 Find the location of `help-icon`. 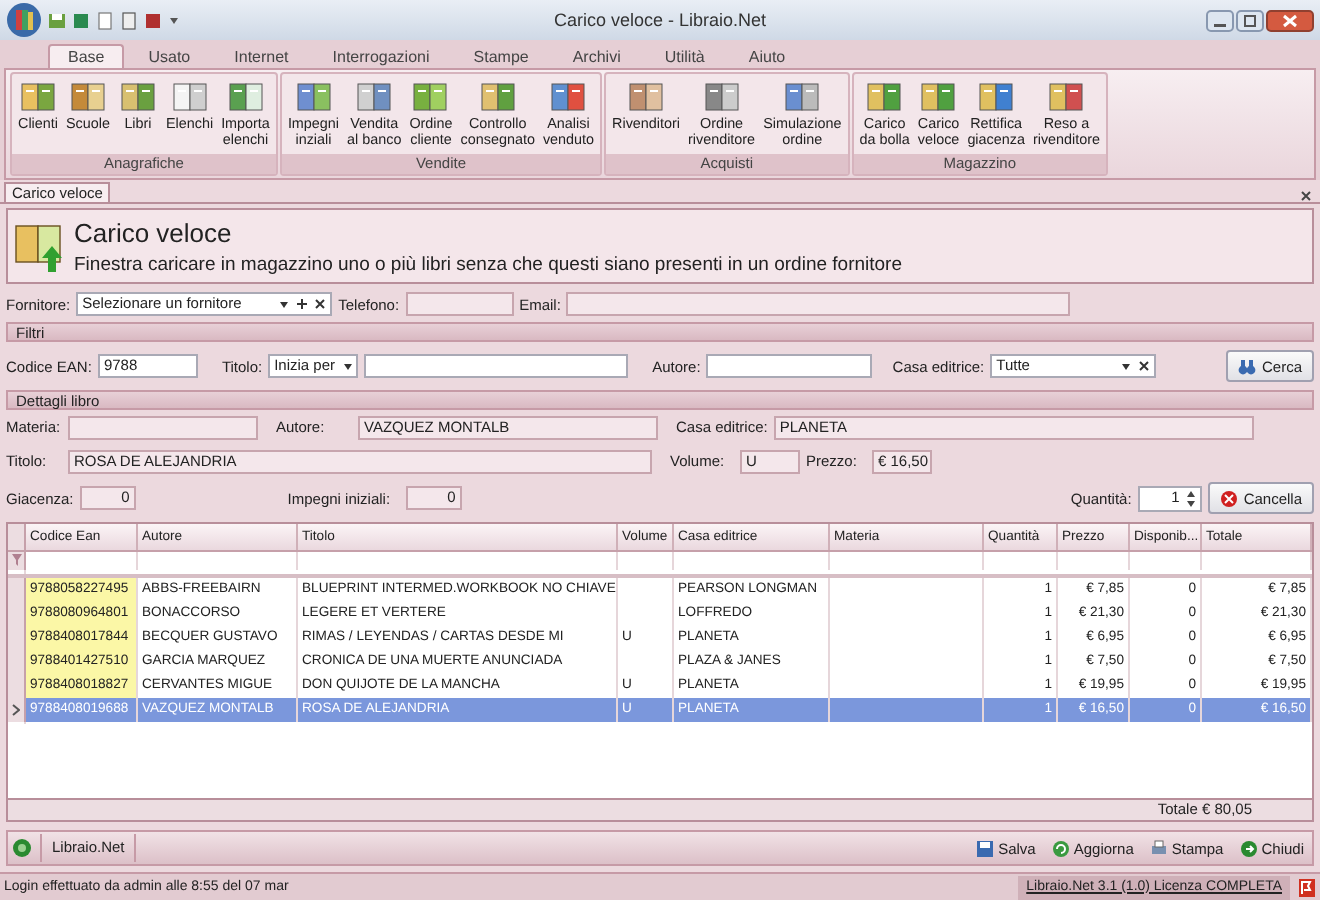

help-icon is located at coordinates (22, 848).